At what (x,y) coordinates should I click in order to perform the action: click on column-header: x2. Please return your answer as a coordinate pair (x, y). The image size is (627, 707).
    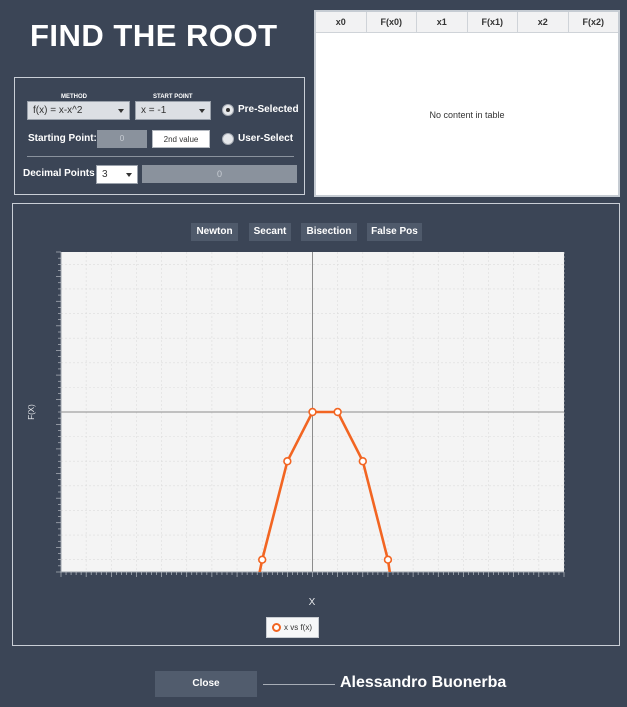
    Looking at the image, I should click on (543, 22).